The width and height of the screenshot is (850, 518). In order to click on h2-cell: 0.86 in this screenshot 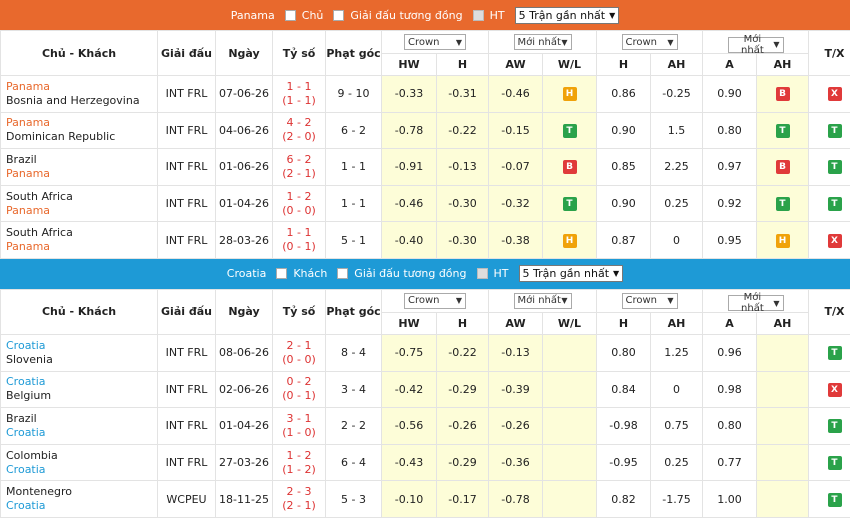, I will do `click(624, 94)`.